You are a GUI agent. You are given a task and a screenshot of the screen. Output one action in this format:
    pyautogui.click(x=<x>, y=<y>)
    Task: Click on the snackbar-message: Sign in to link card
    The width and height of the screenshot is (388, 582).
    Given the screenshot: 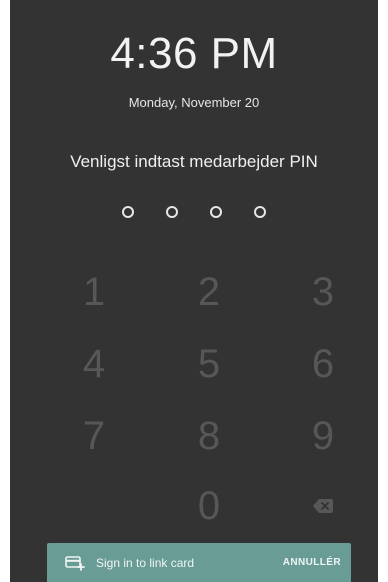 What is the action you would take?
    pyautogui.click(x=189, y=563)
    